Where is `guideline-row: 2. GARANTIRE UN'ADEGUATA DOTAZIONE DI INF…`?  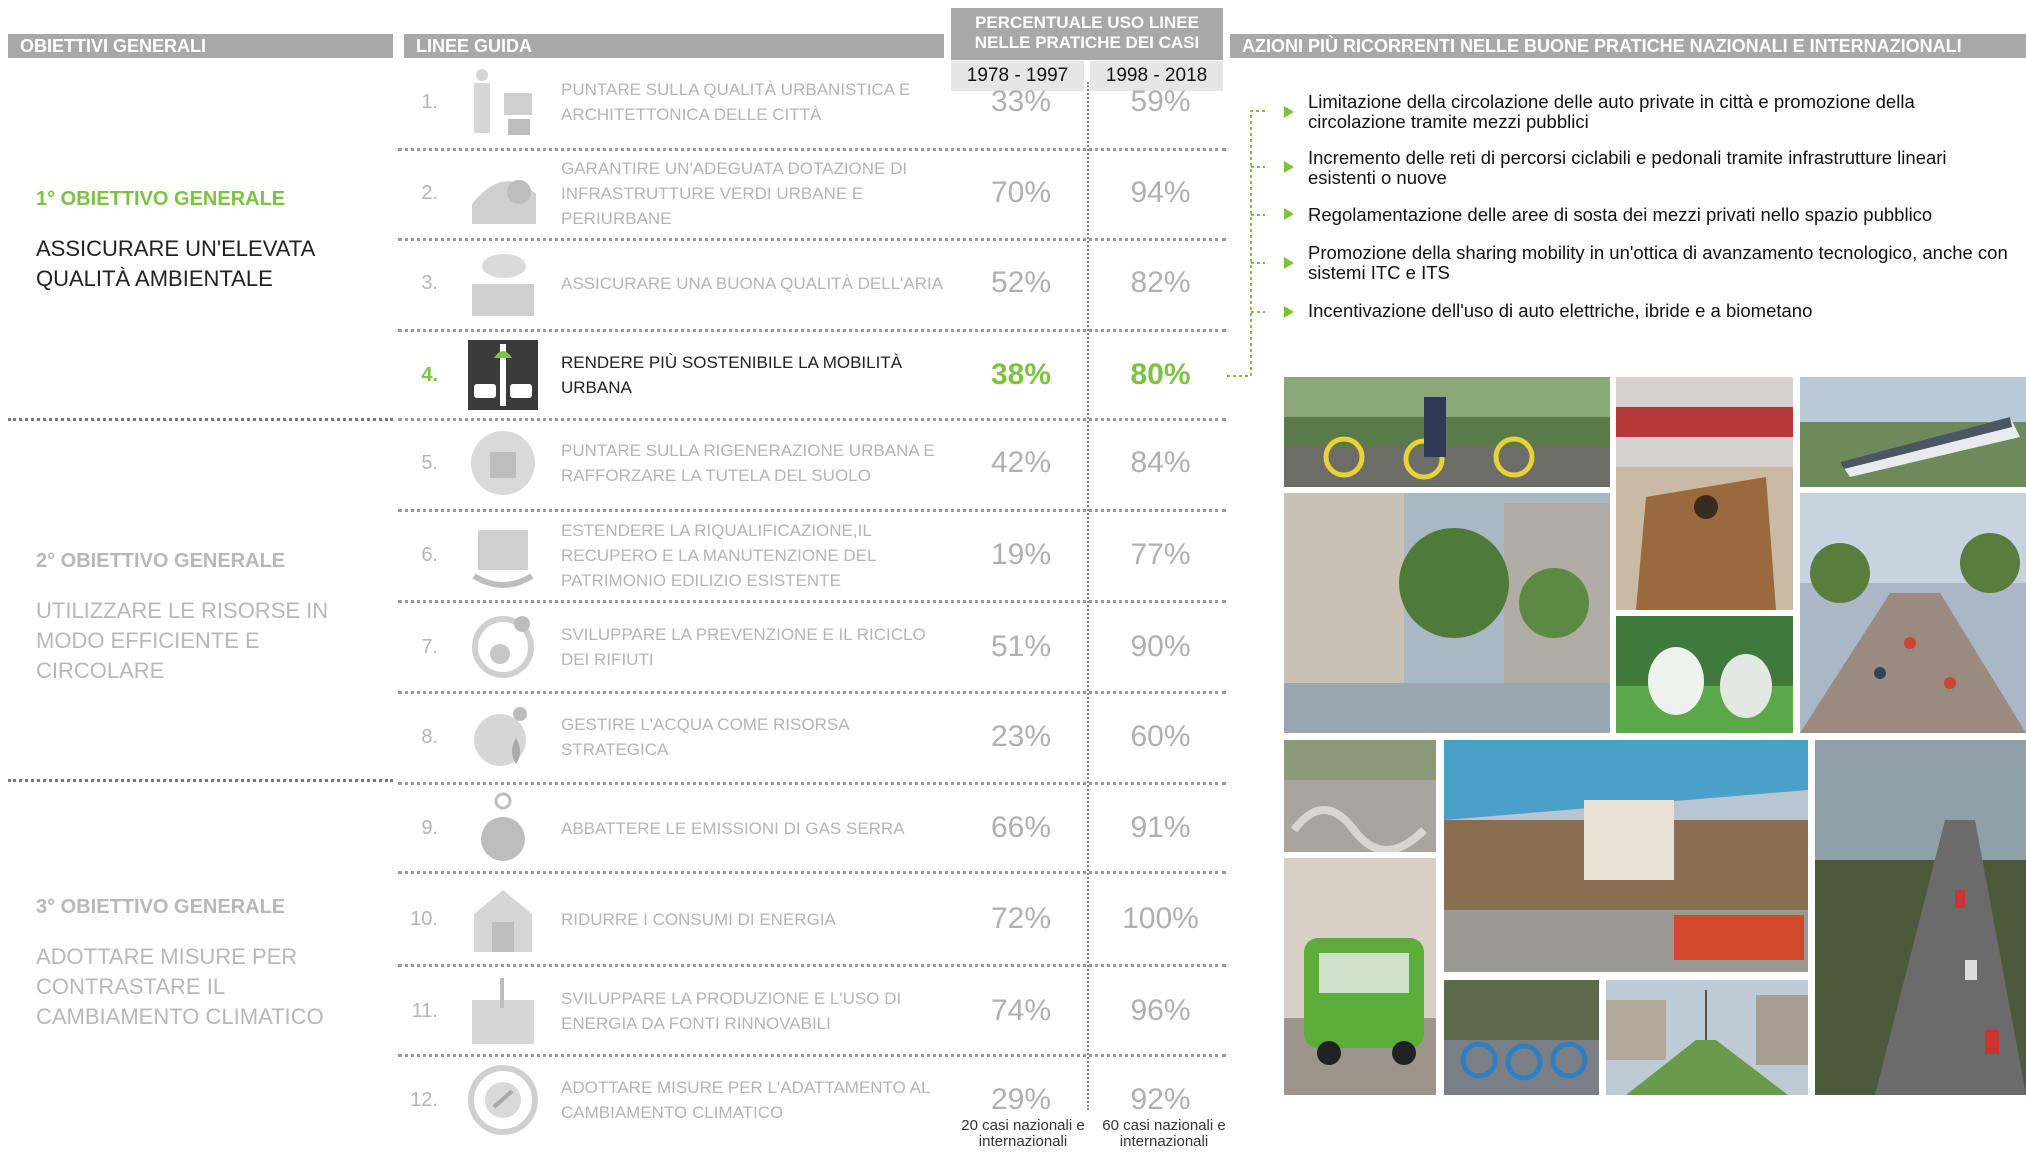
guideline-row: 2. GARANTIRE UN'ADEGUATA DOTAZIONE DI INF… is located at coordinates (812, 193).